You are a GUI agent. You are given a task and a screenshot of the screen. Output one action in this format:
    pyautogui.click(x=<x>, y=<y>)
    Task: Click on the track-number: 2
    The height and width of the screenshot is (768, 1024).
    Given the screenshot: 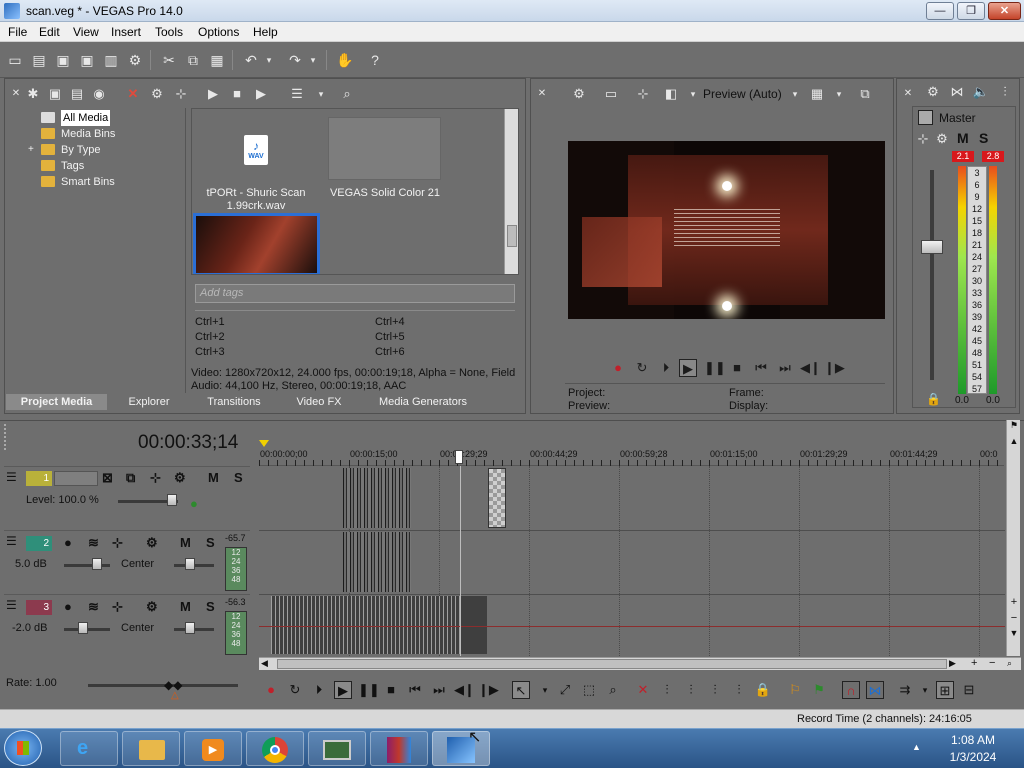 What is the action you would take?
    pyautogui.click(x=39, y=543)
    